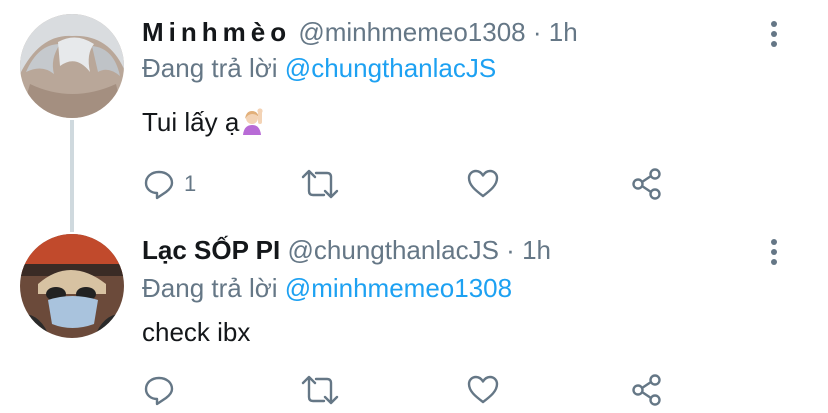  What do you see at coordinates (190, 183) in the screenshot?
I see `reply-count: 1` at bounding box center [190, 183].